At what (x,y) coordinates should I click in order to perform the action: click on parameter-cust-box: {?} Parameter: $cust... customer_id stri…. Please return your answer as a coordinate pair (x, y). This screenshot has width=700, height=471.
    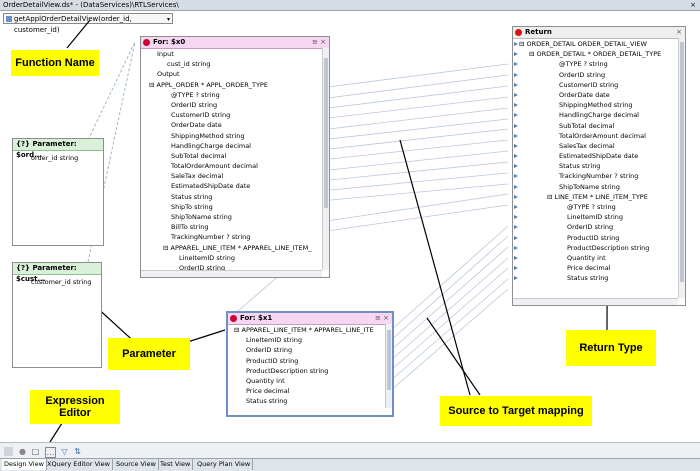
    Looking at the image, I should click on (57, 315).